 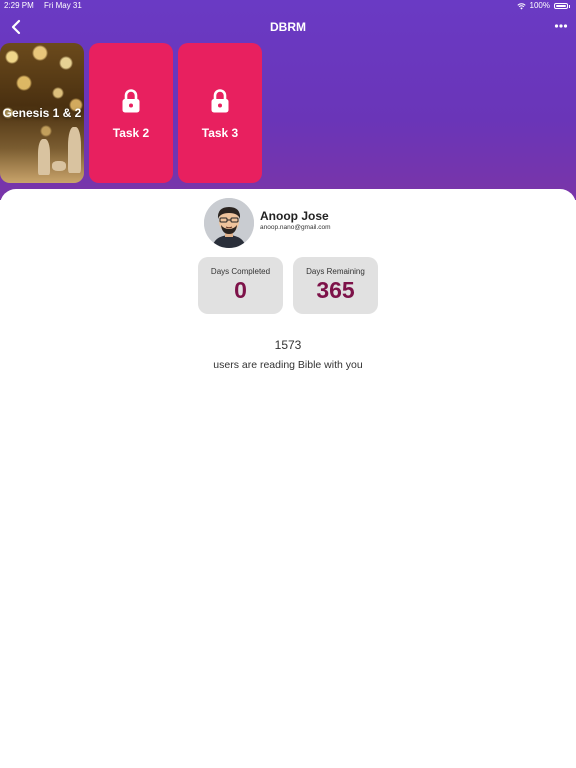 I want to click on task-label: Task 3, so click(x=220, y=133).